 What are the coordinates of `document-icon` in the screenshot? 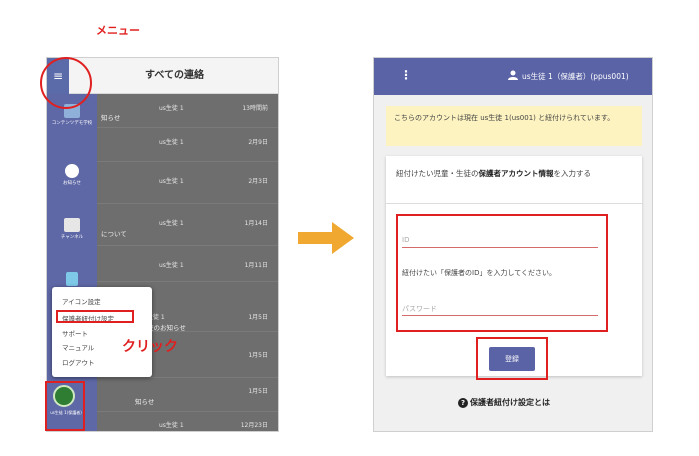 It's located at (72, 279).